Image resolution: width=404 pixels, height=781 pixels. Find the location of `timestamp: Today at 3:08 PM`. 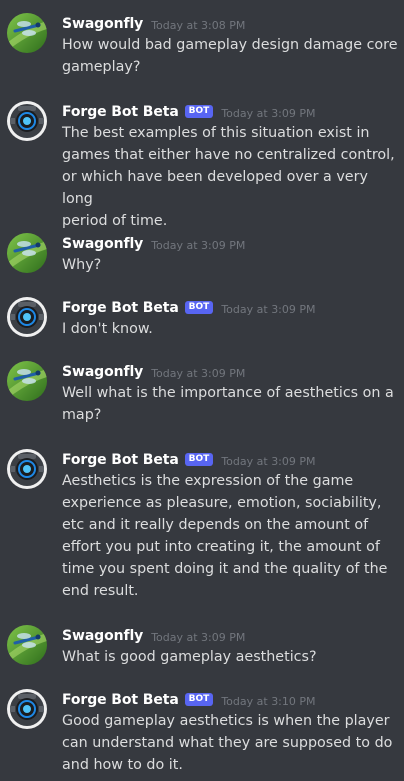

timestamp: Today at 3:08 PM is located at coordinates (198, 25).